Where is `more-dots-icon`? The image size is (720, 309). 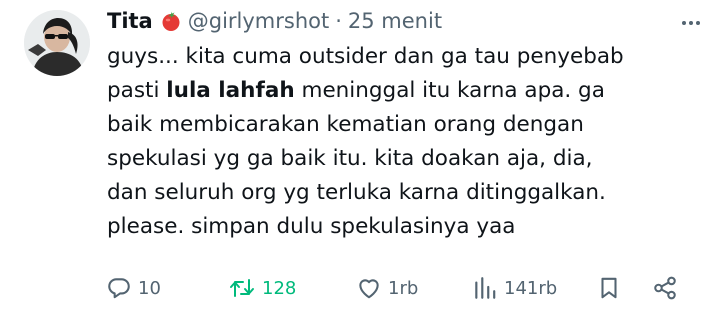
more-dots-icon is located at coordinates (691, 23).